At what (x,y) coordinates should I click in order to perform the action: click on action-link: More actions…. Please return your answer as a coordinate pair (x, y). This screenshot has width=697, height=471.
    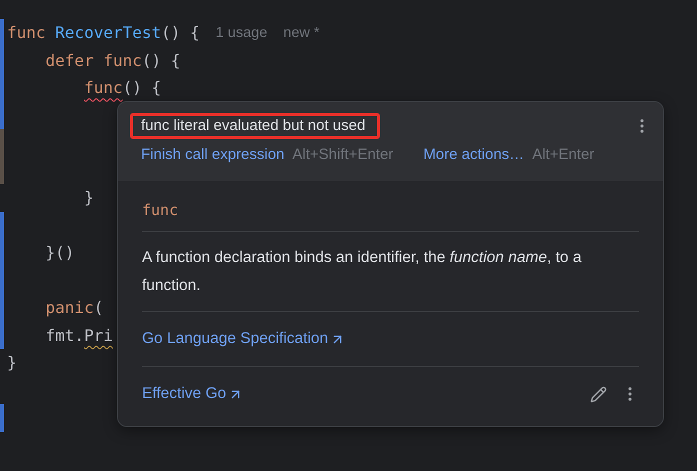
    Looking at the image, I should click on (473, 154).